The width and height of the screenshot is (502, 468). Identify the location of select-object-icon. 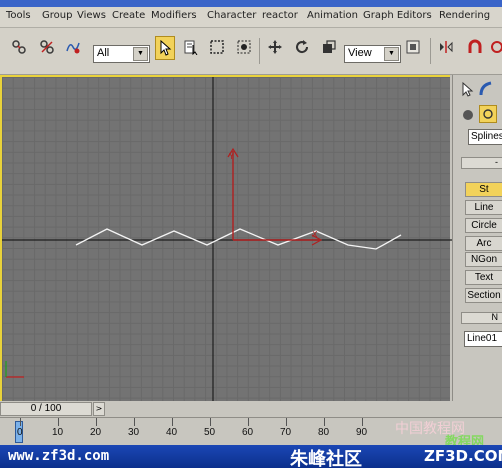
(165, 48).